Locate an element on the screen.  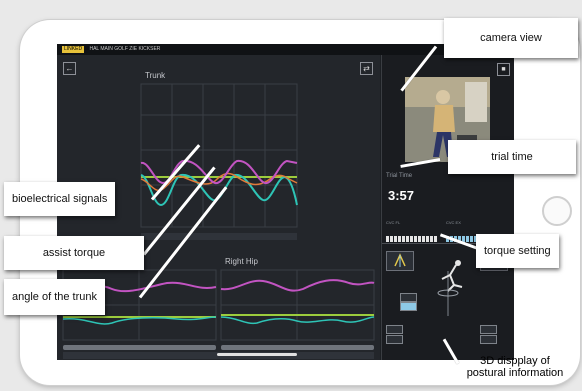
trial-time-label: Trial Time is located at coordinates (399, 176).